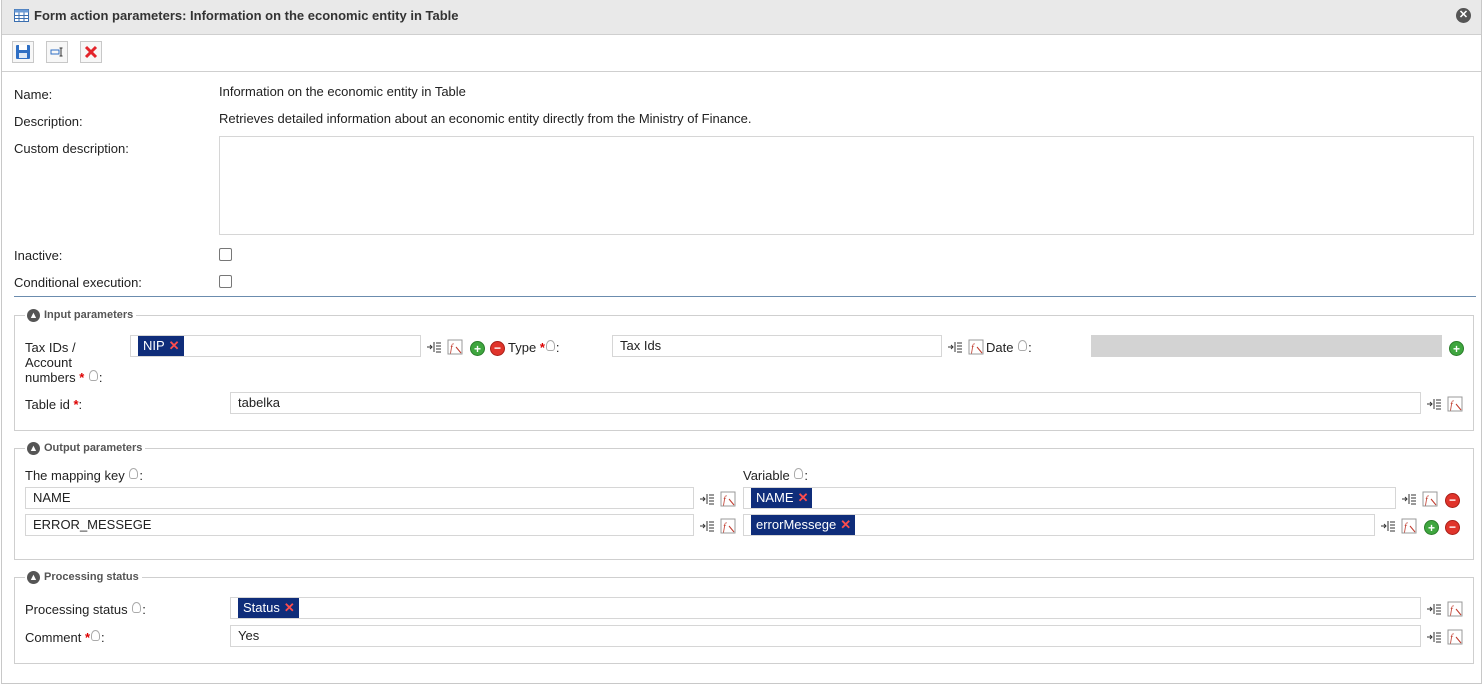  Describe the element at coordinates (78, 282) in the screenshot. I see `conditional-execution-label: Conditional execution:` at that location.